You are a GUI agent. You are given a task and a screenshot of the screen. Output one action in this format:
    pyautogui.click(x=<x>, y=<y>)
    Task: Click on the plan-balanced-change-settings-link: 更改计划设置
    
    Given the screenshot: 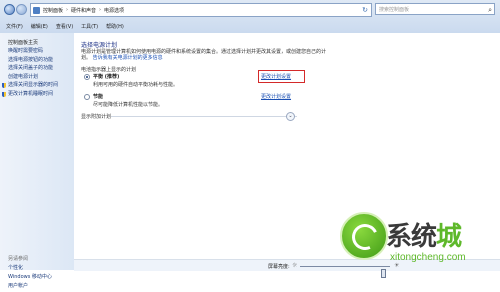 What is the action you would take?
    pyautogui.click(x=281, y=76)
    